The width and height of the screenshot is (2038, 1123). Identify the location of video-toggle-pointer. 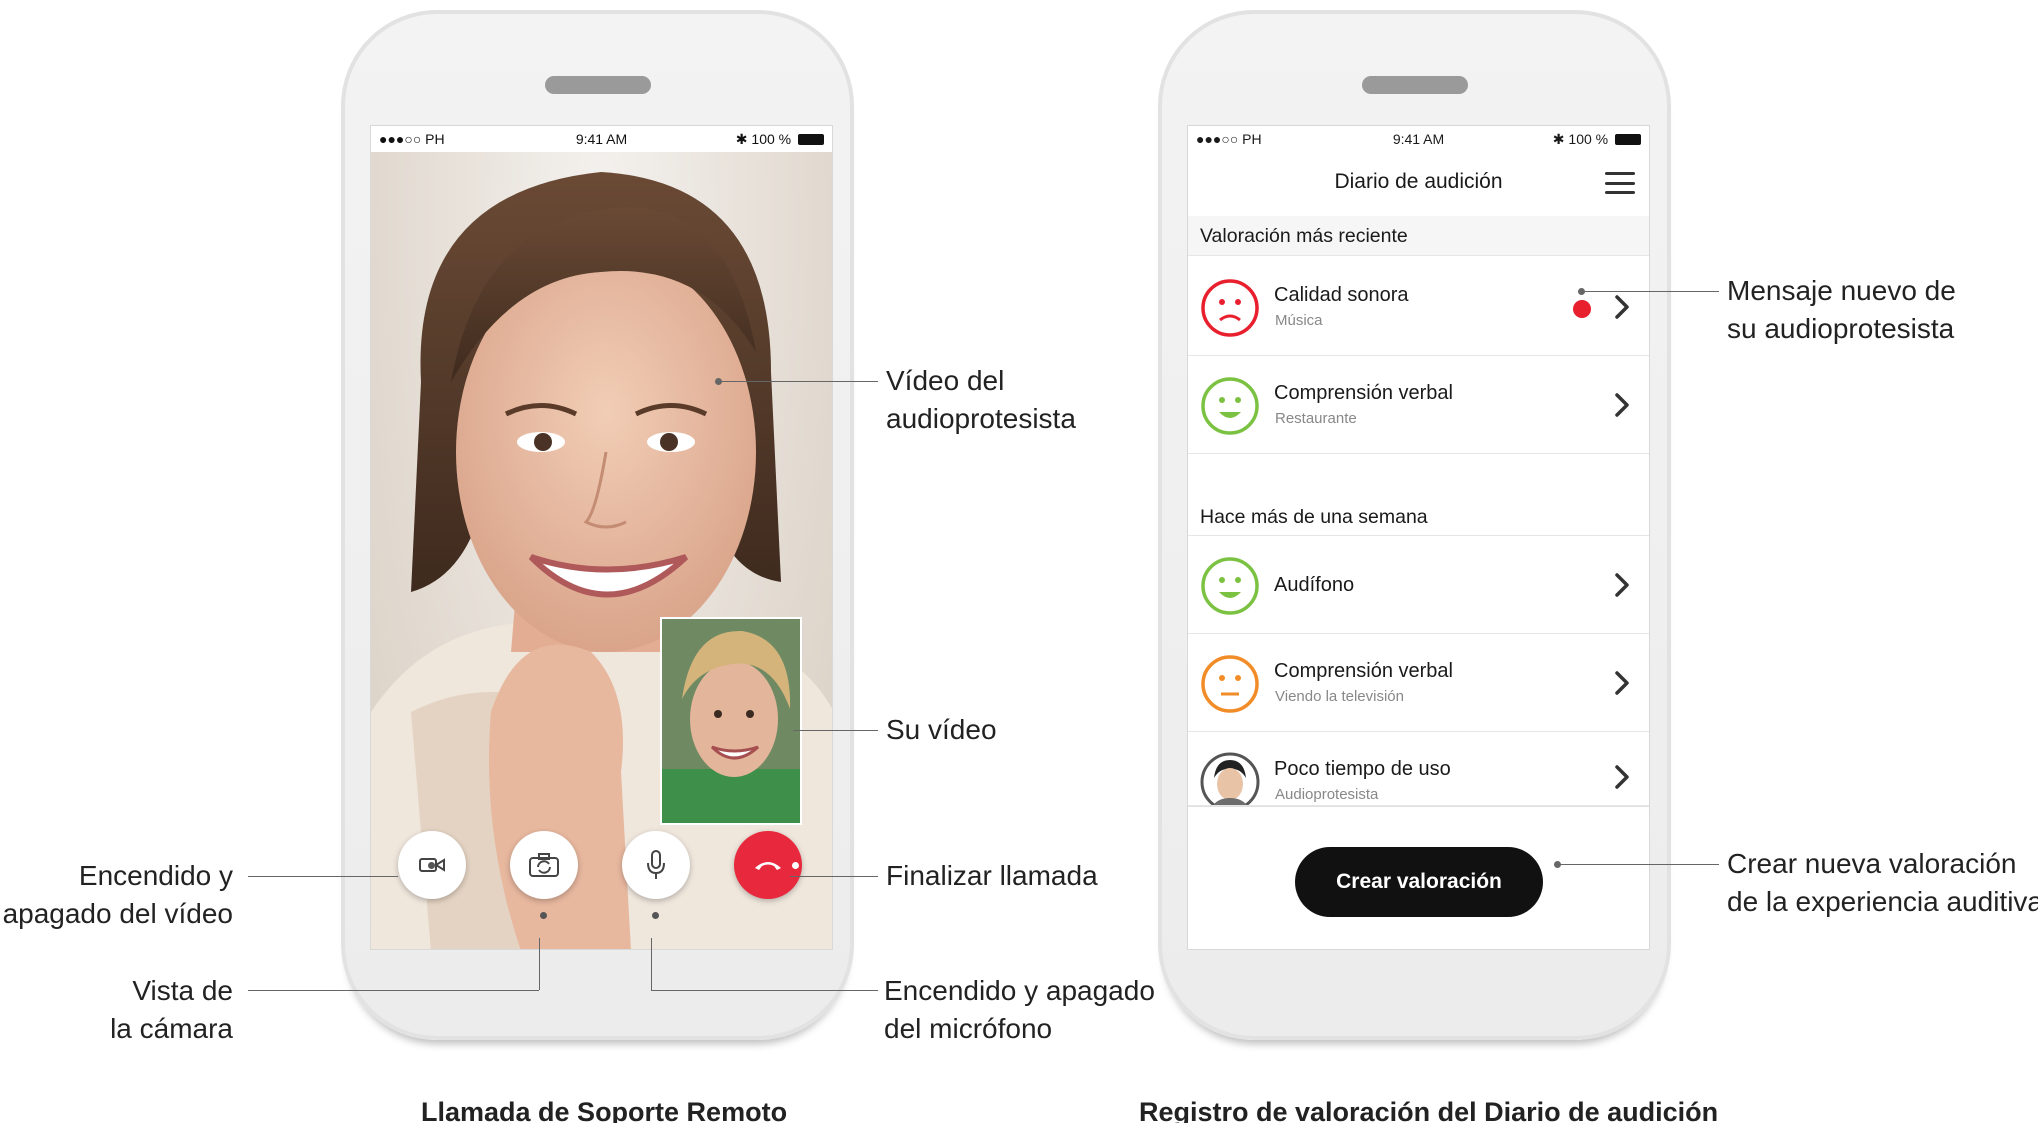
(431, 865).